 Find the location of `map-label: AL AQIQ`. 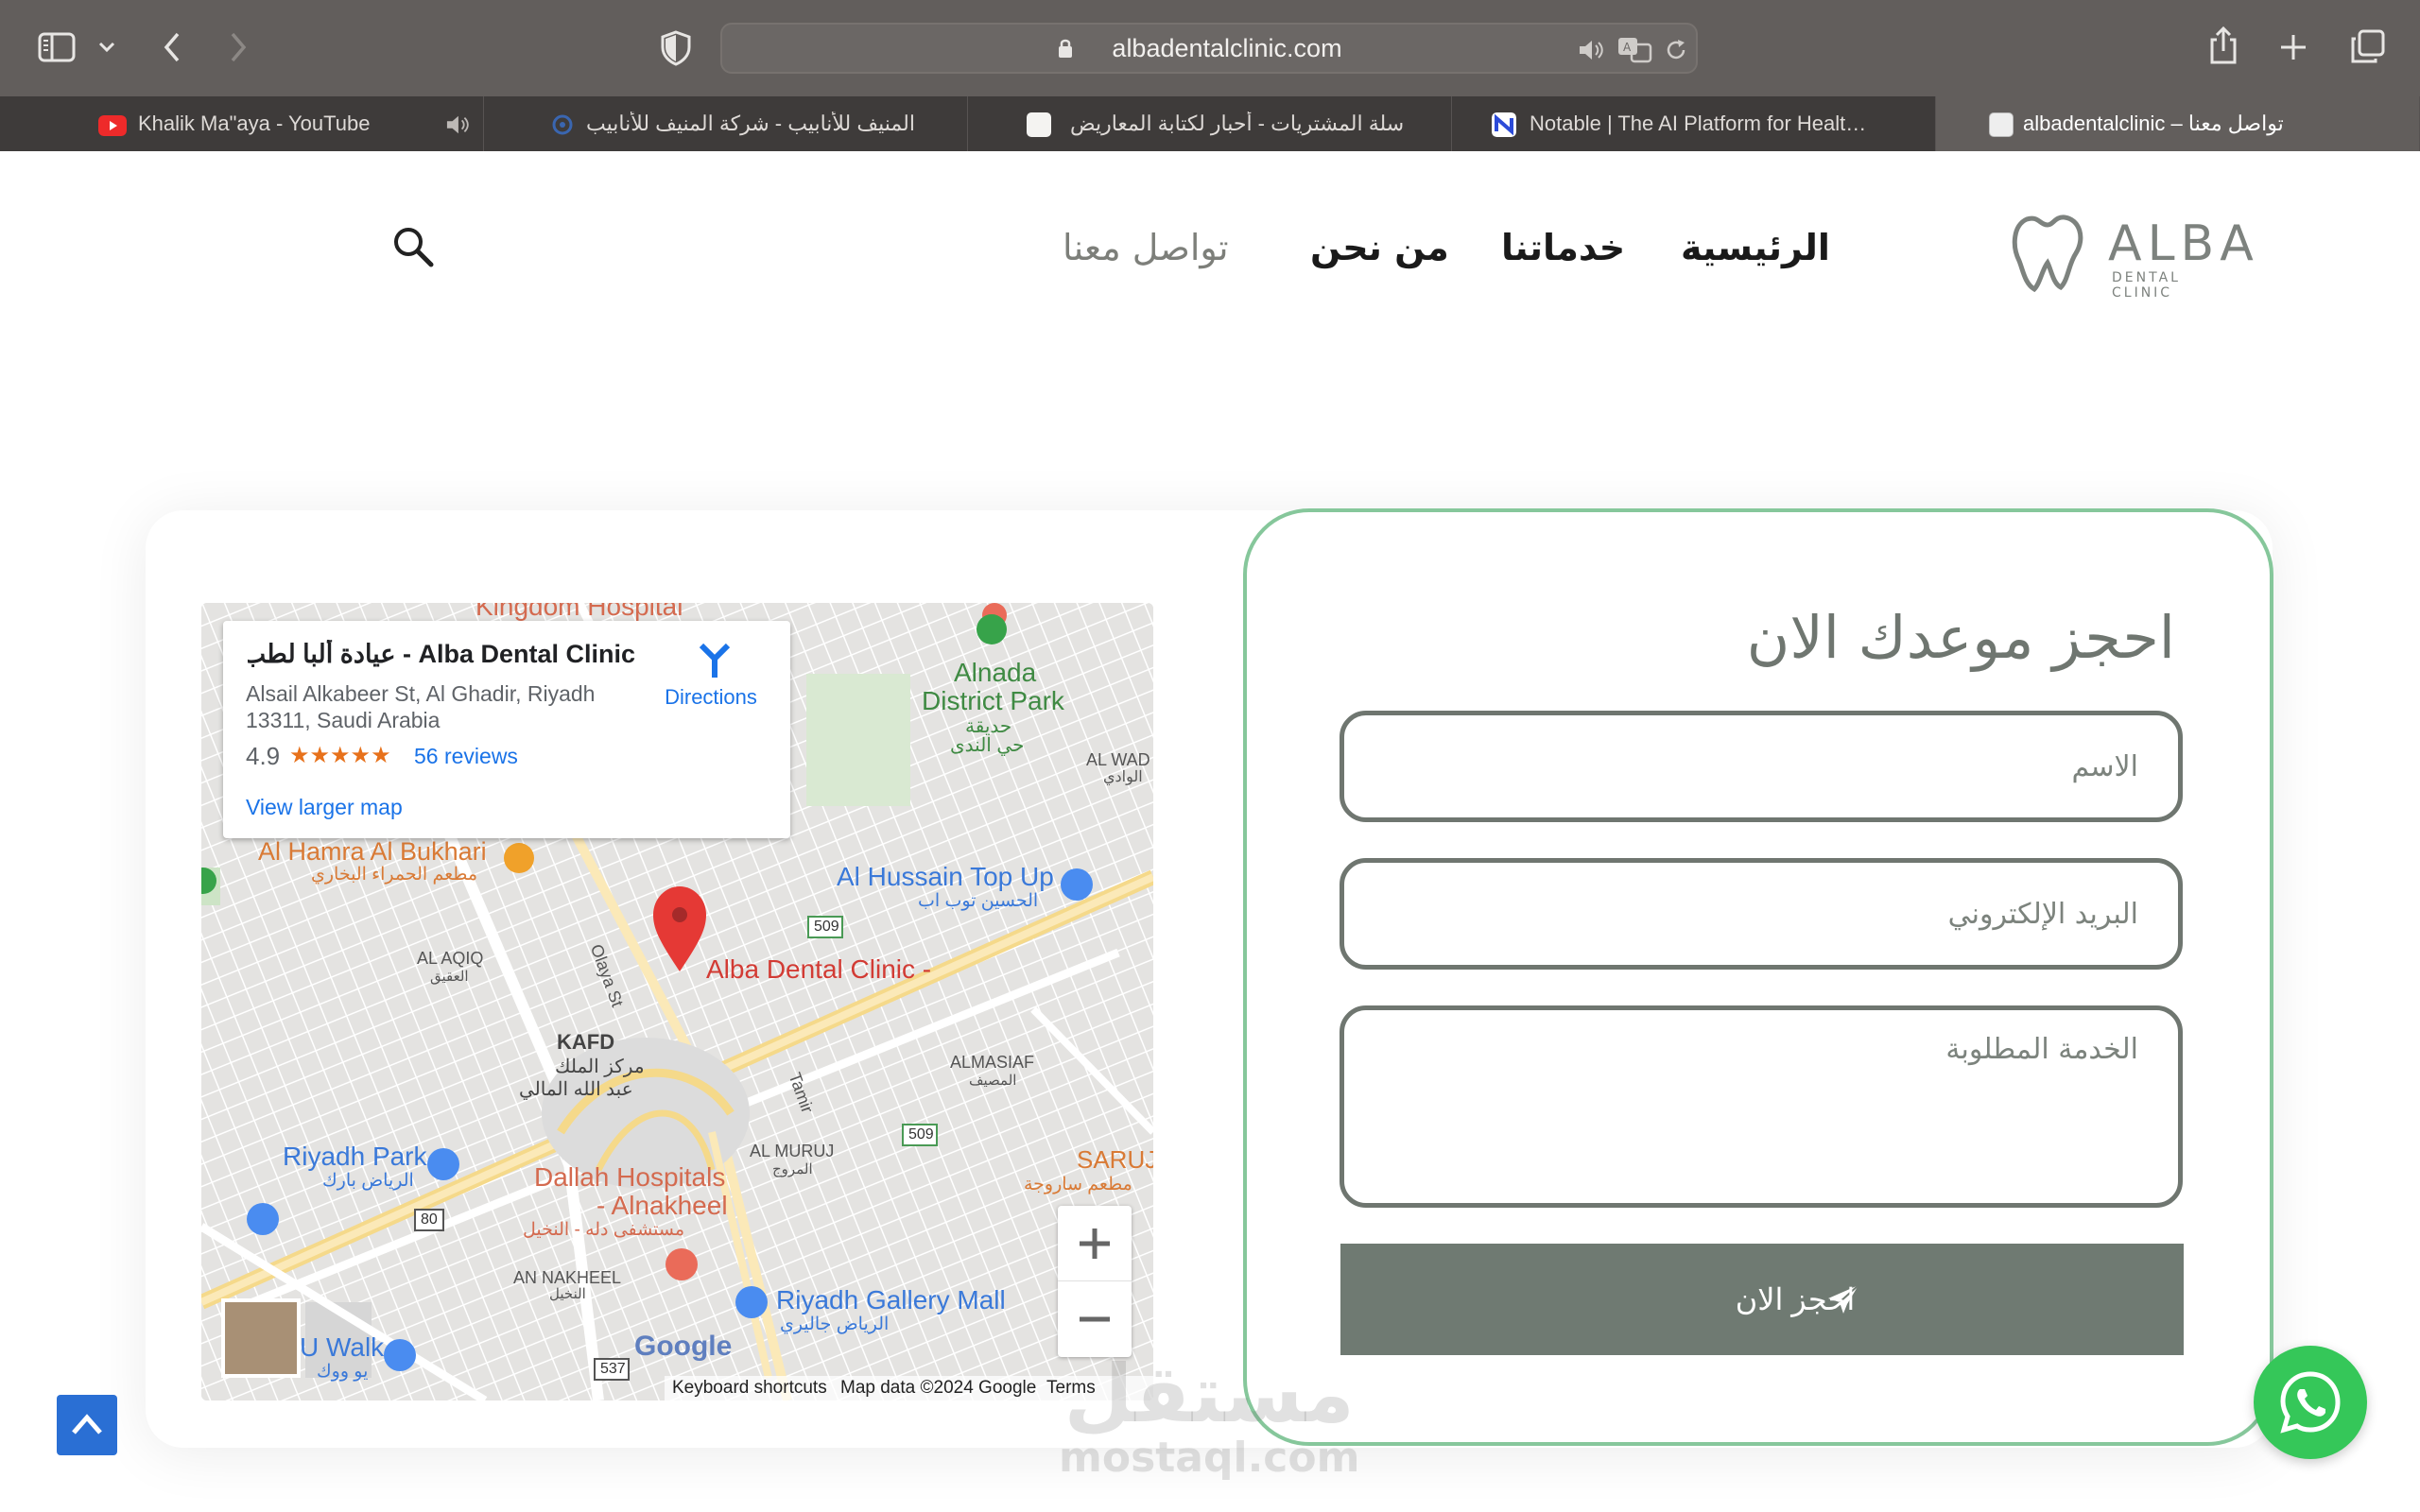

map-label: AL AQIQ is located at coordinates (450, 958).